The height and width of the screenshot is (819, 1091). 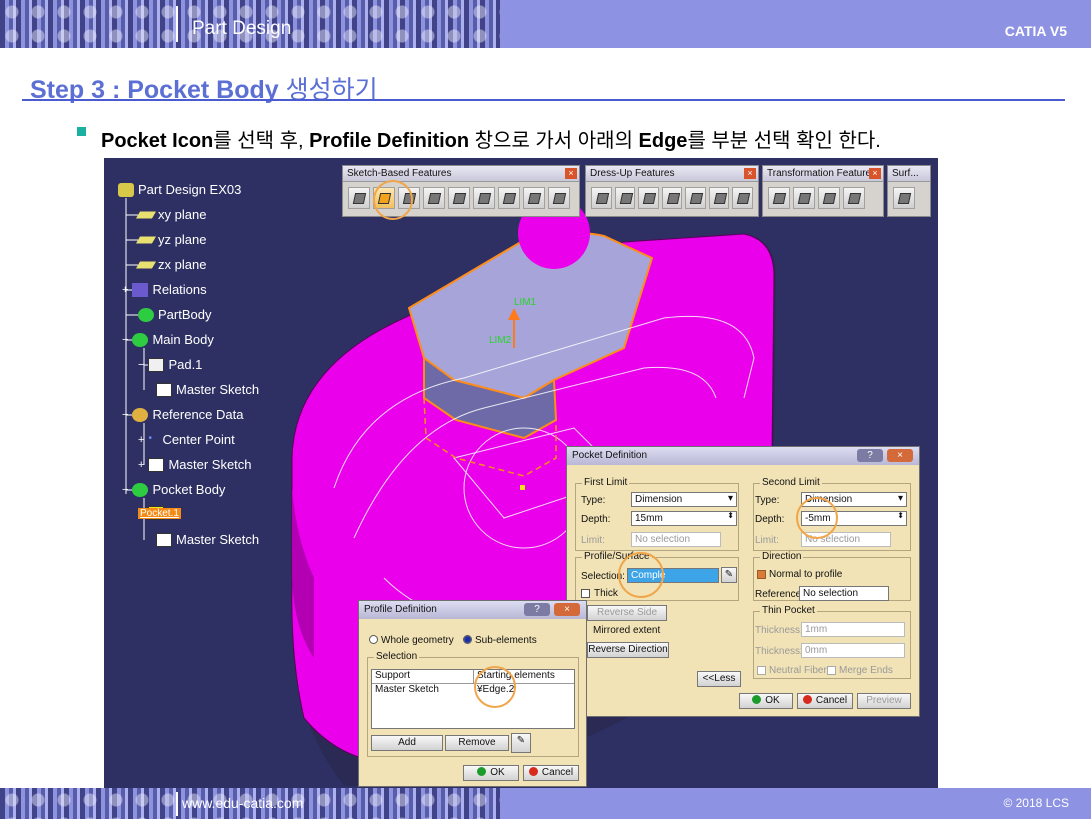 What do you see at coordinates (648, 198) in the screenshot?
I see `draft-tool-icon` at bounding box center [648, 198].